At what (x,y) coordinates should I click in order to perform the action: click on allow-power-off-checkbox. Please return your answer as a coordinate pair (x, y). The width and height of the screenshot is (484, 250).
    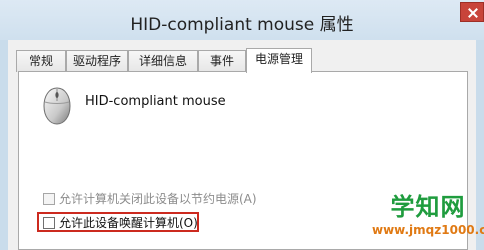
    Looking at the image, I should click on (49, 198).